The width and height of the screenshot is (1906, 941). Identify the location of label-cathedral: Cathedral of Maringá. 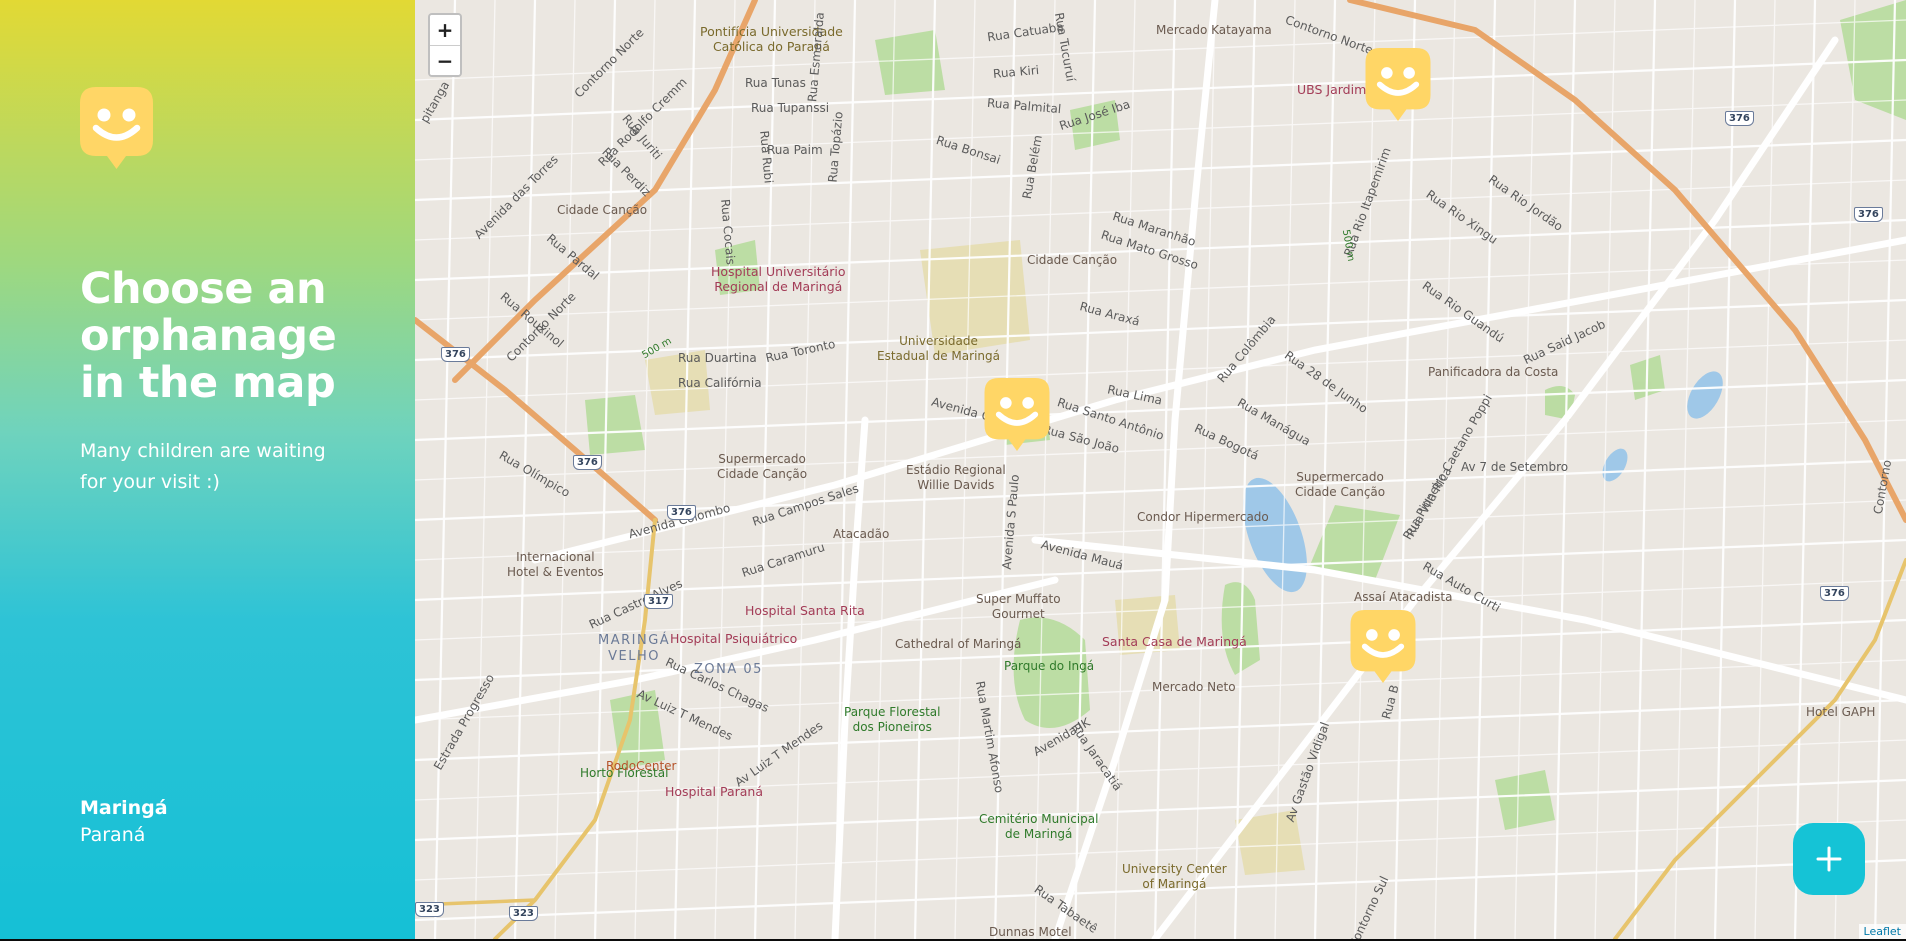
(958, 644).